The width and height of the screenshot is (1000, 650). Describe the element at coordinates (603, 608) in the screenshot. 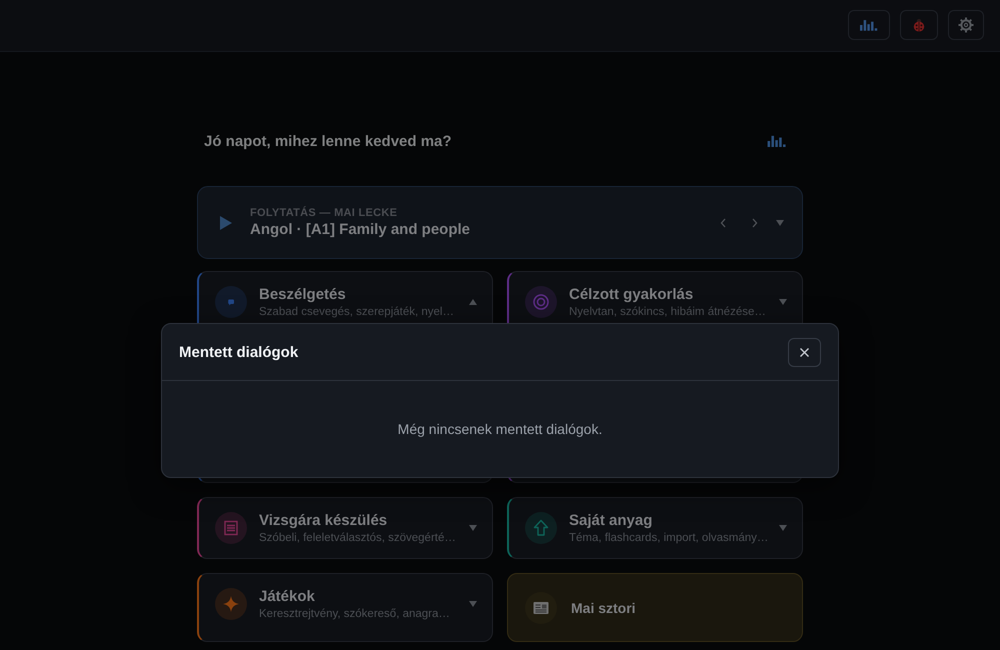

I see `card-title: Mai sztori` at that location.